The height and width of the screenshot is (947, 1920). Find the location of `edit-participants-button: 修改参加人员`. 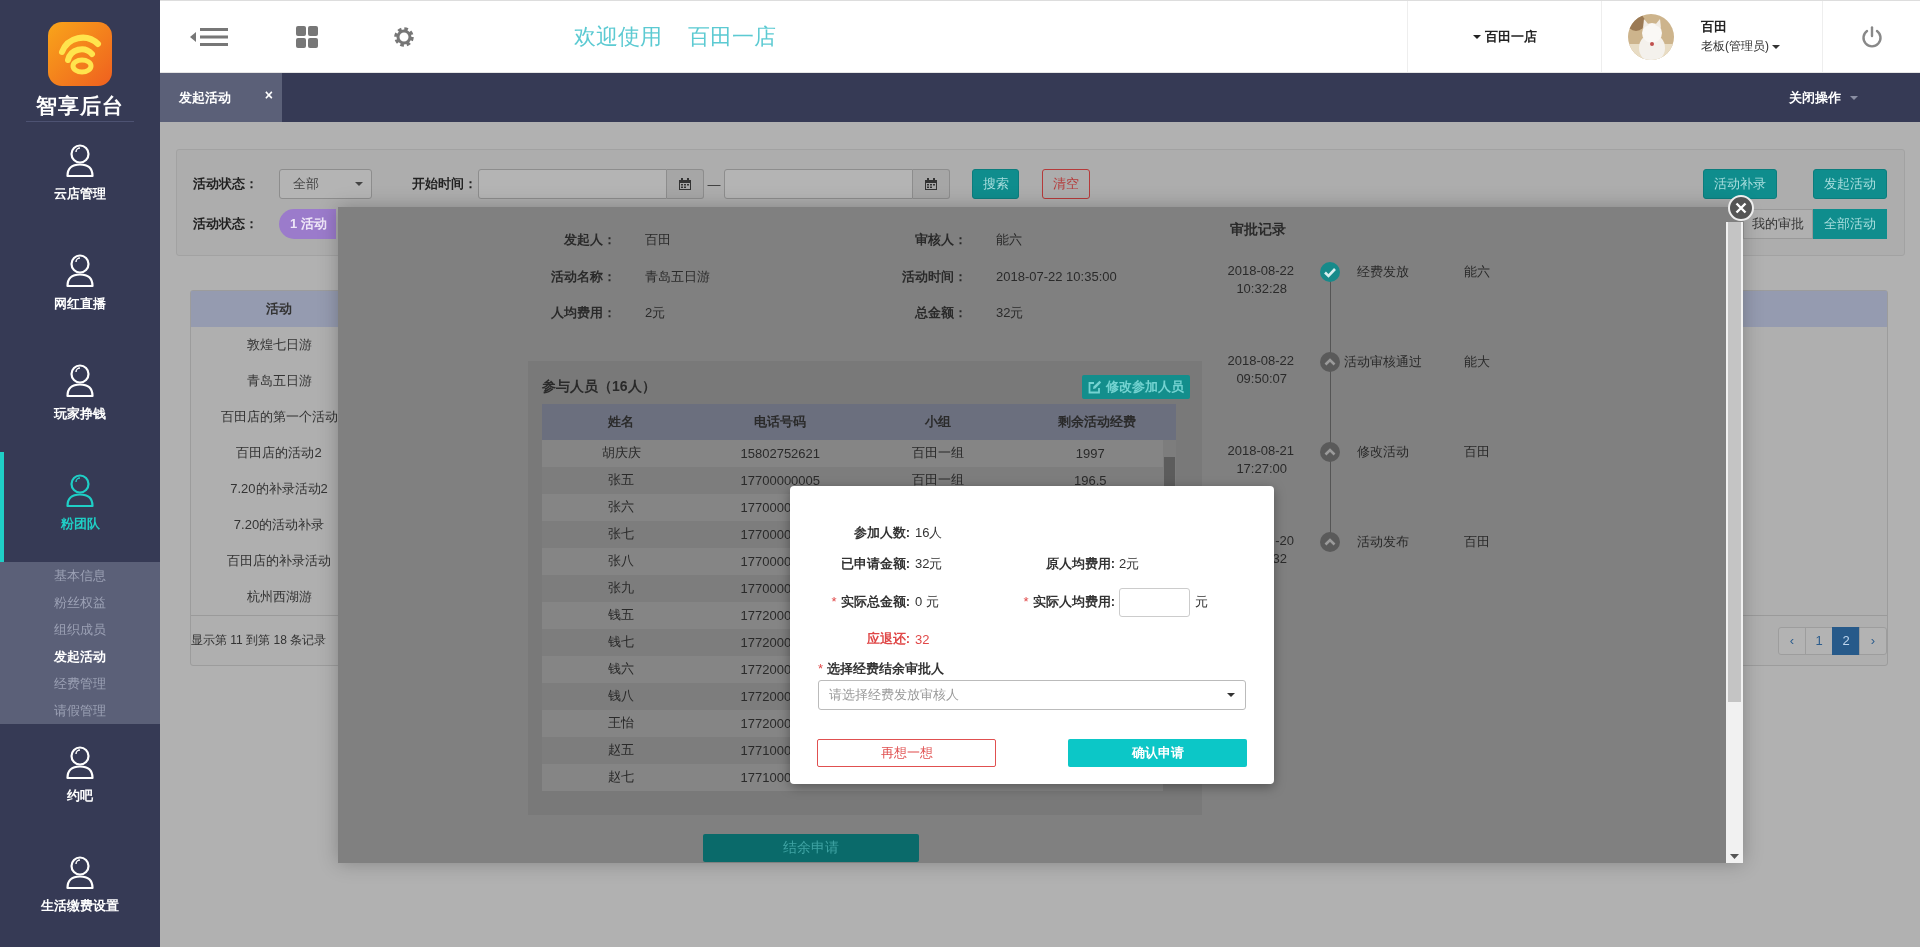

edit-participants-button: 修改参加人员 is located at coordinates (1136, 386).